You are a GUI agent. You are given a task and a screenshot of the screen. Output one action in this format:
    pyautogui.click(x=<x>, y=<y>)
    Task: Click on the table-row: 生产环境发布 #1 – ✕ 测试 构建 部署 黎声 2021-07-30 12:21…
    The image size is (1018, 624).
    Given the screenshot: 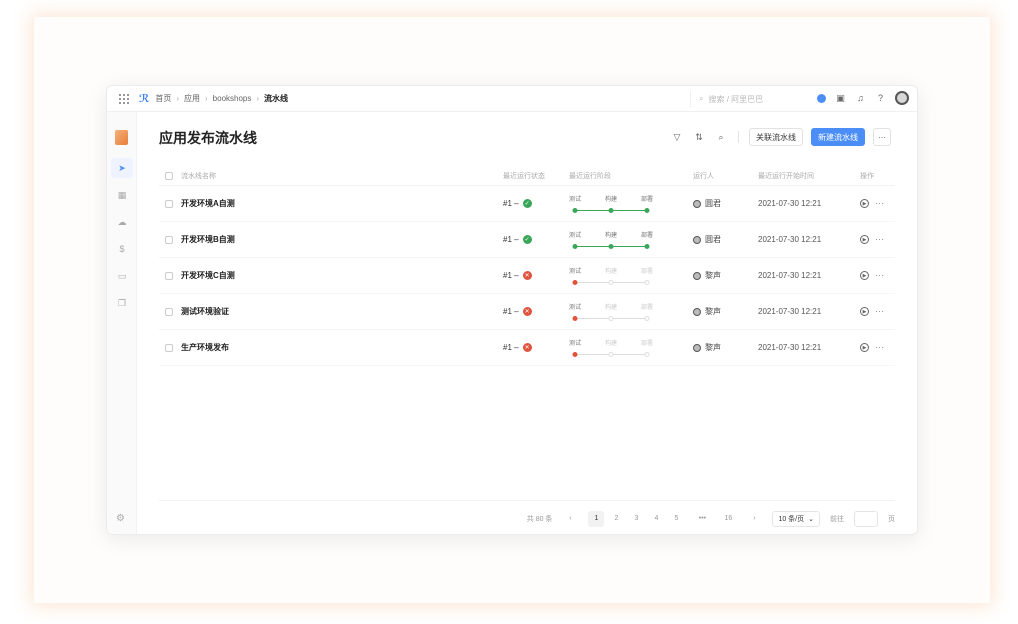 What is the action you would take?
    pyautogui.click(x=527, y=348)
    